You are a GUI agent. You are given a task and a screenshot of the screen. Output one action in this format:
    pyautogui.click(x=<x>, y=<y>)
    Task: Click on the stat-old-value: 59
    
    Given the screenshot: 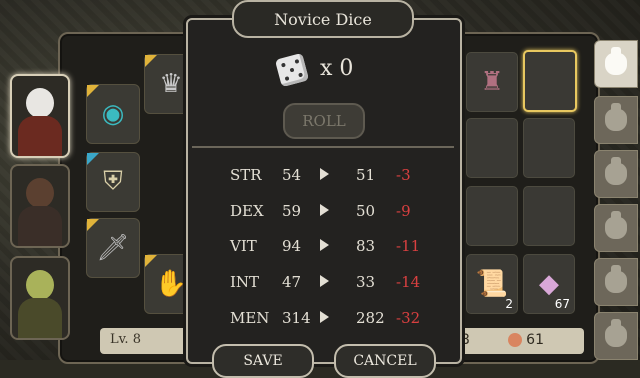 What is the action you would take?
    pyautogui.click(x=292, y=211)
    